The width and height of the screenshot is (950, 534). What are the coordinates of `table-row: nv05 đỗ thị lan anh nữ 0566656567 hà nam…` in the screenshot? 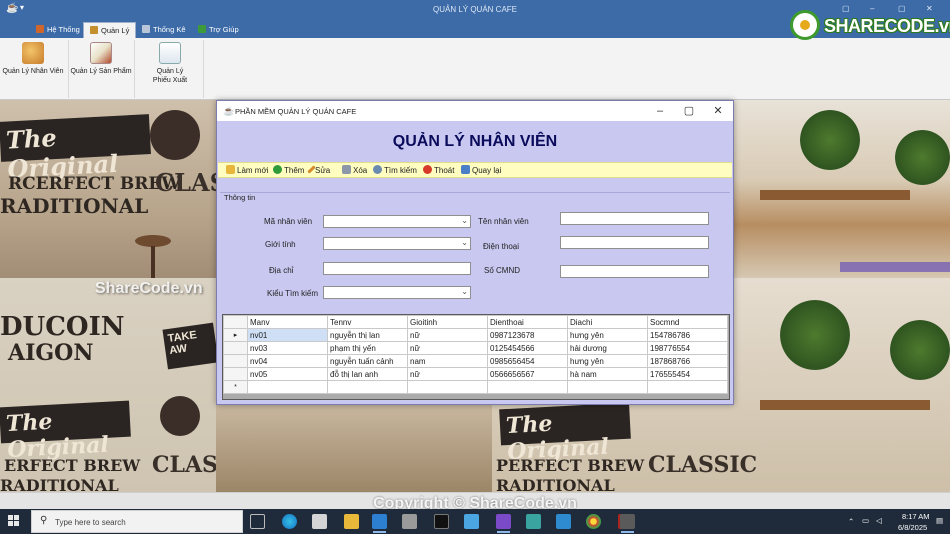 It's located at (475, 374).